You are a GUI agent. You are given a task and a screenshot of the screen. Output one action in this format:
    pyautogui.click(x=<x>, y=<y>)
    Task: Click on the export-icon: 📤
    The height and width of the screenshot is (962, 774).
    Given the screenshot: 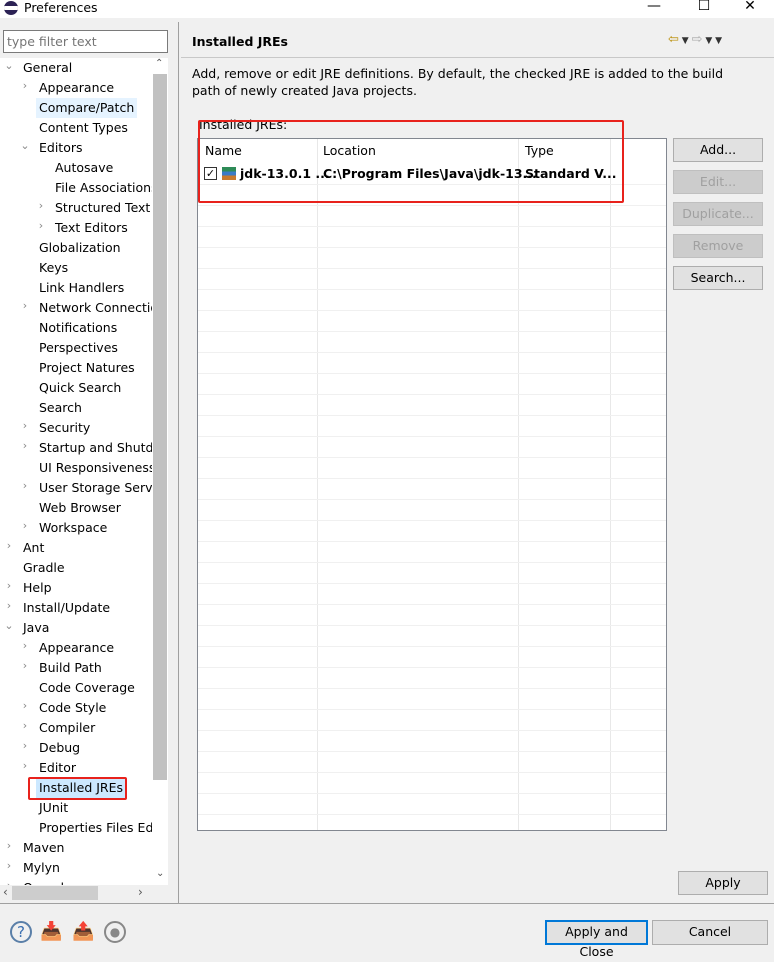 What is the action you would take?
    pyautogui.click(x=83, y=932)
    